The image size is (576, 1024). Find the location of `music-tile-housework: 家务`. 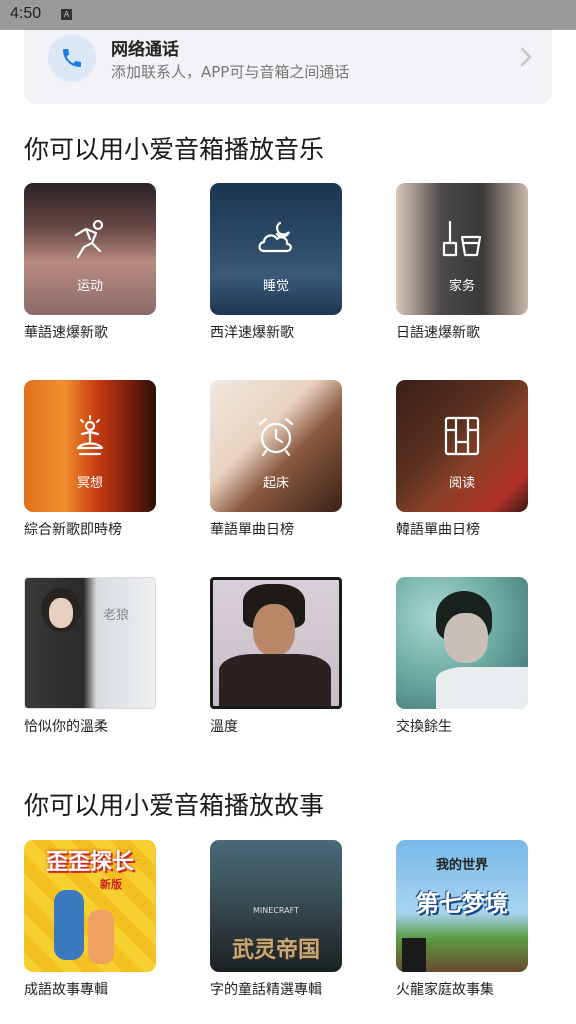

music-tile-housework: 家务 is located at coordinates (462, 249).